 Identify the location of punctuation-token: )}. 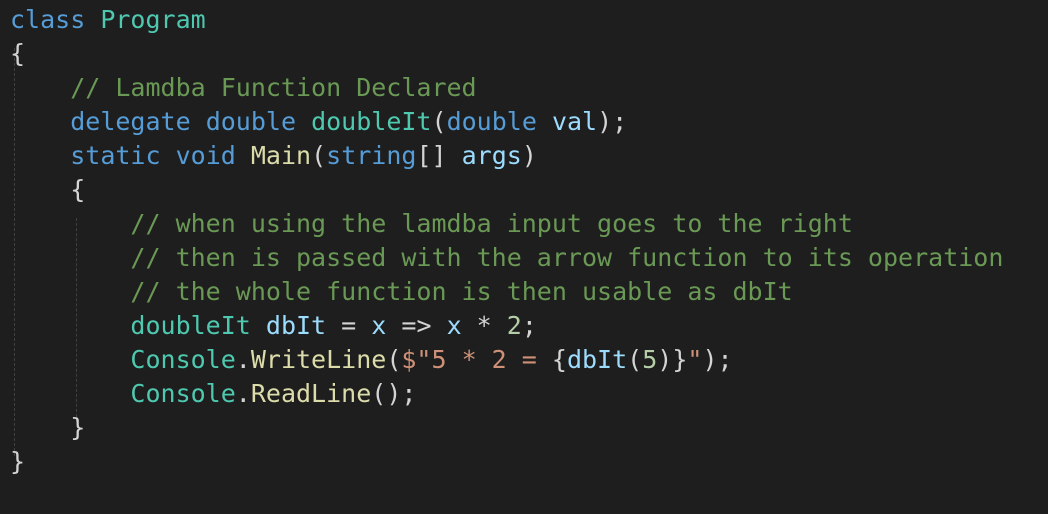
(672, 359).